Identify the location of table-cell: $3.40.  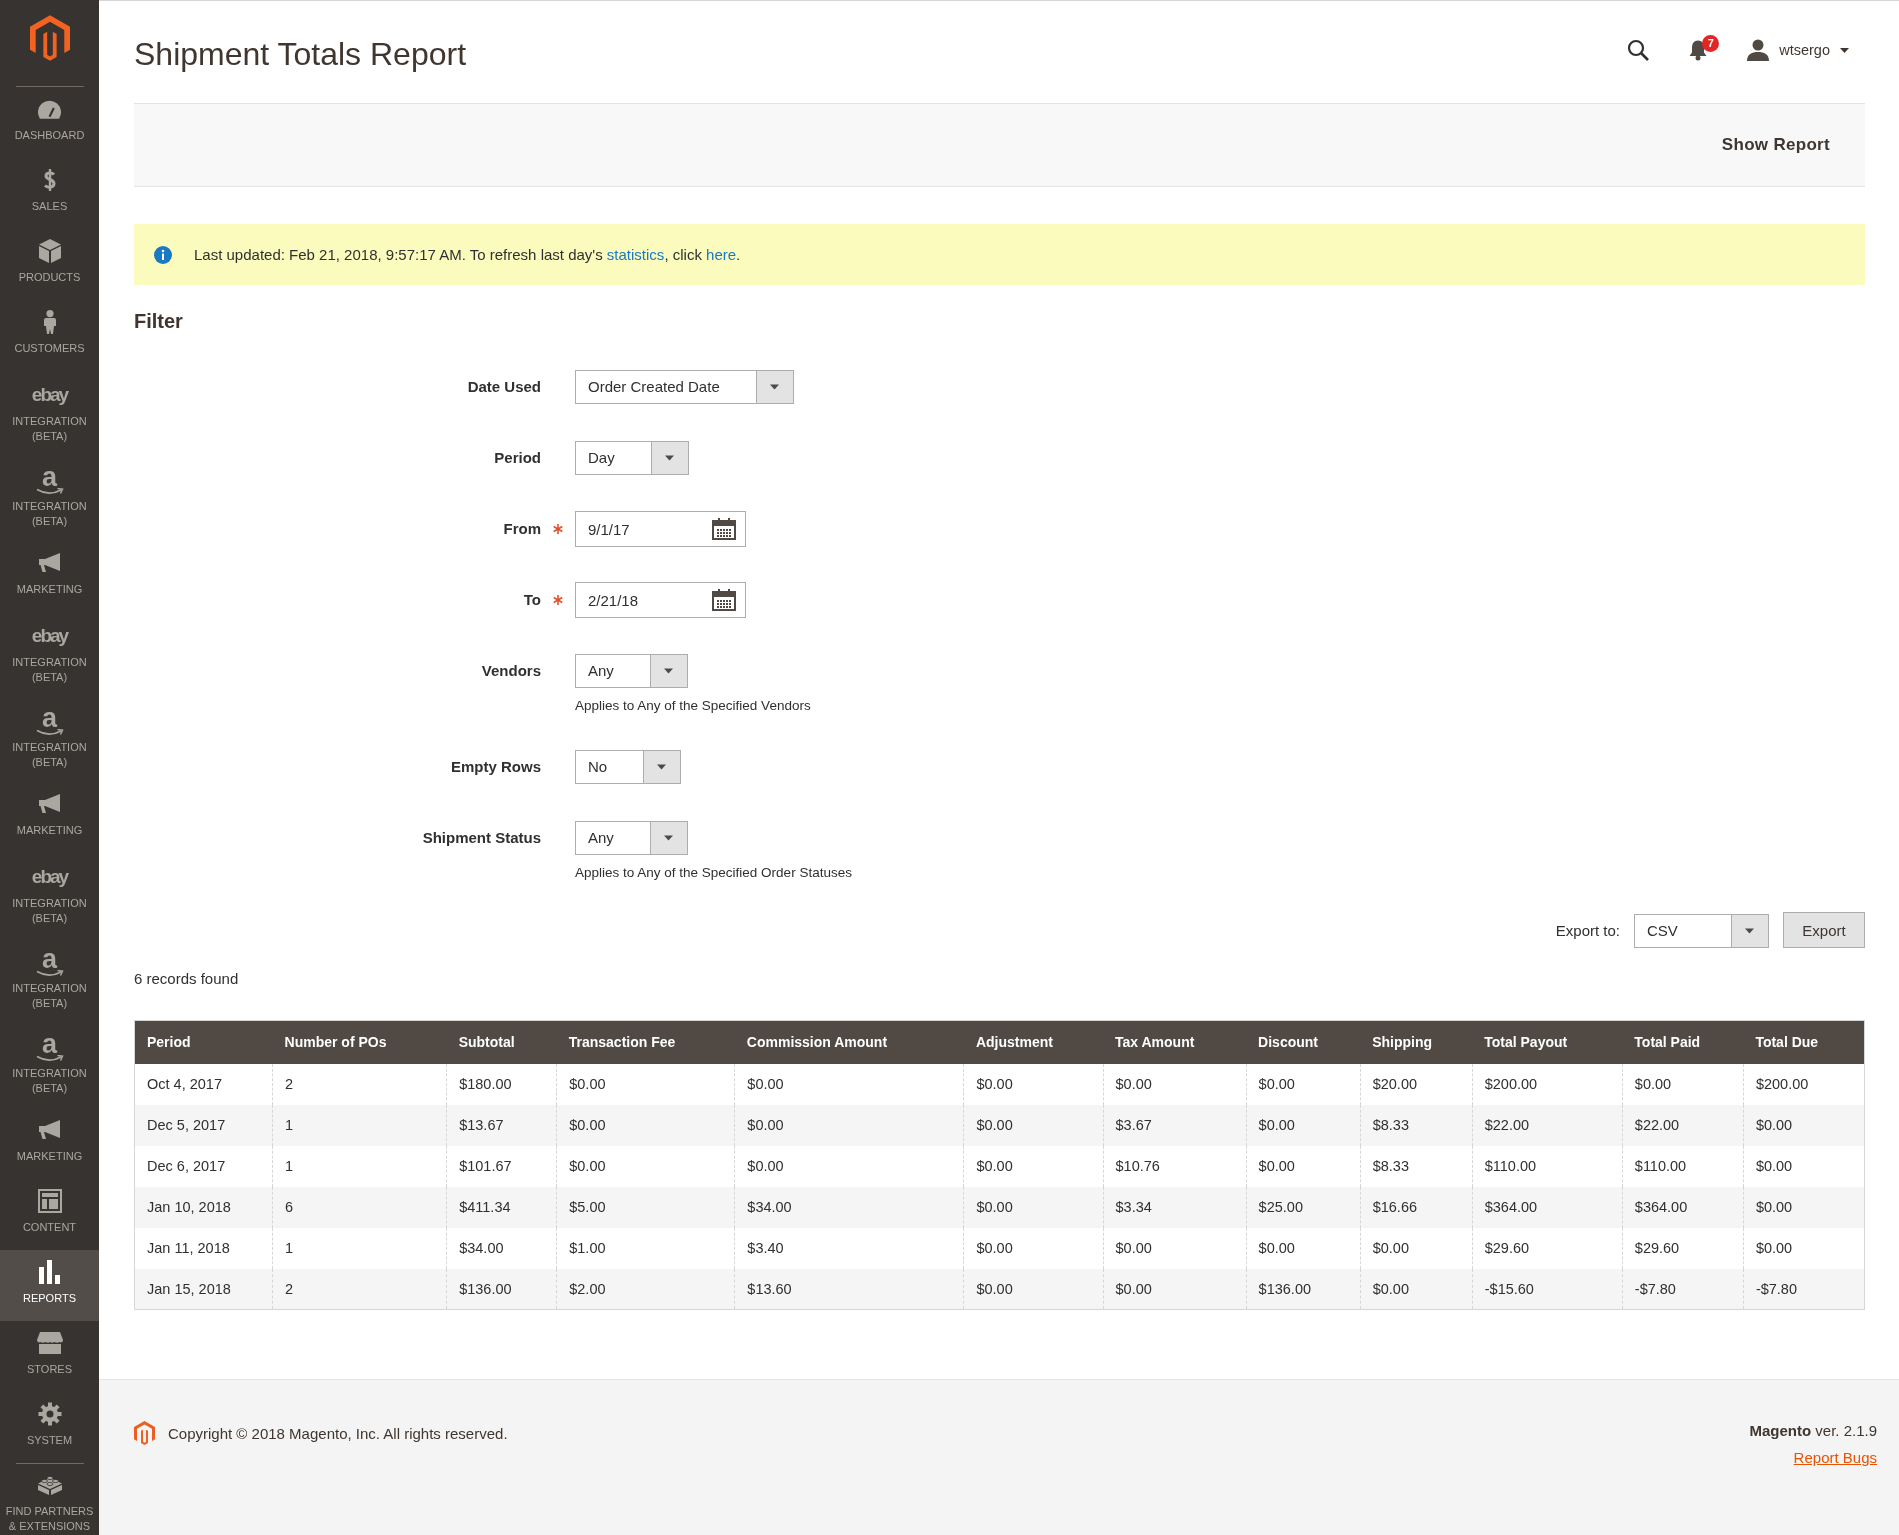
(849, 1248).